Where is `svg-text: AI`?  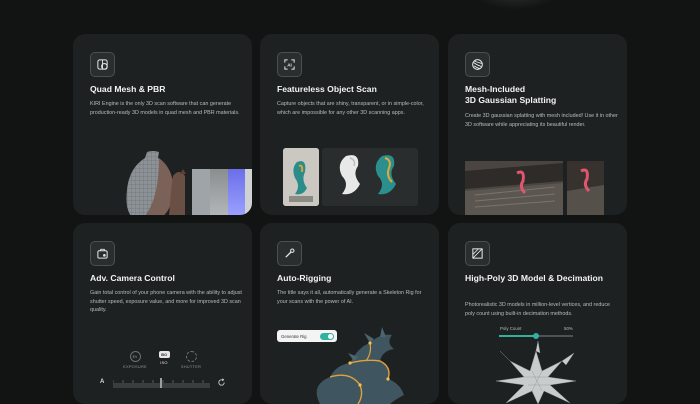 svg-text: AI is located at coordinates (289, 64).